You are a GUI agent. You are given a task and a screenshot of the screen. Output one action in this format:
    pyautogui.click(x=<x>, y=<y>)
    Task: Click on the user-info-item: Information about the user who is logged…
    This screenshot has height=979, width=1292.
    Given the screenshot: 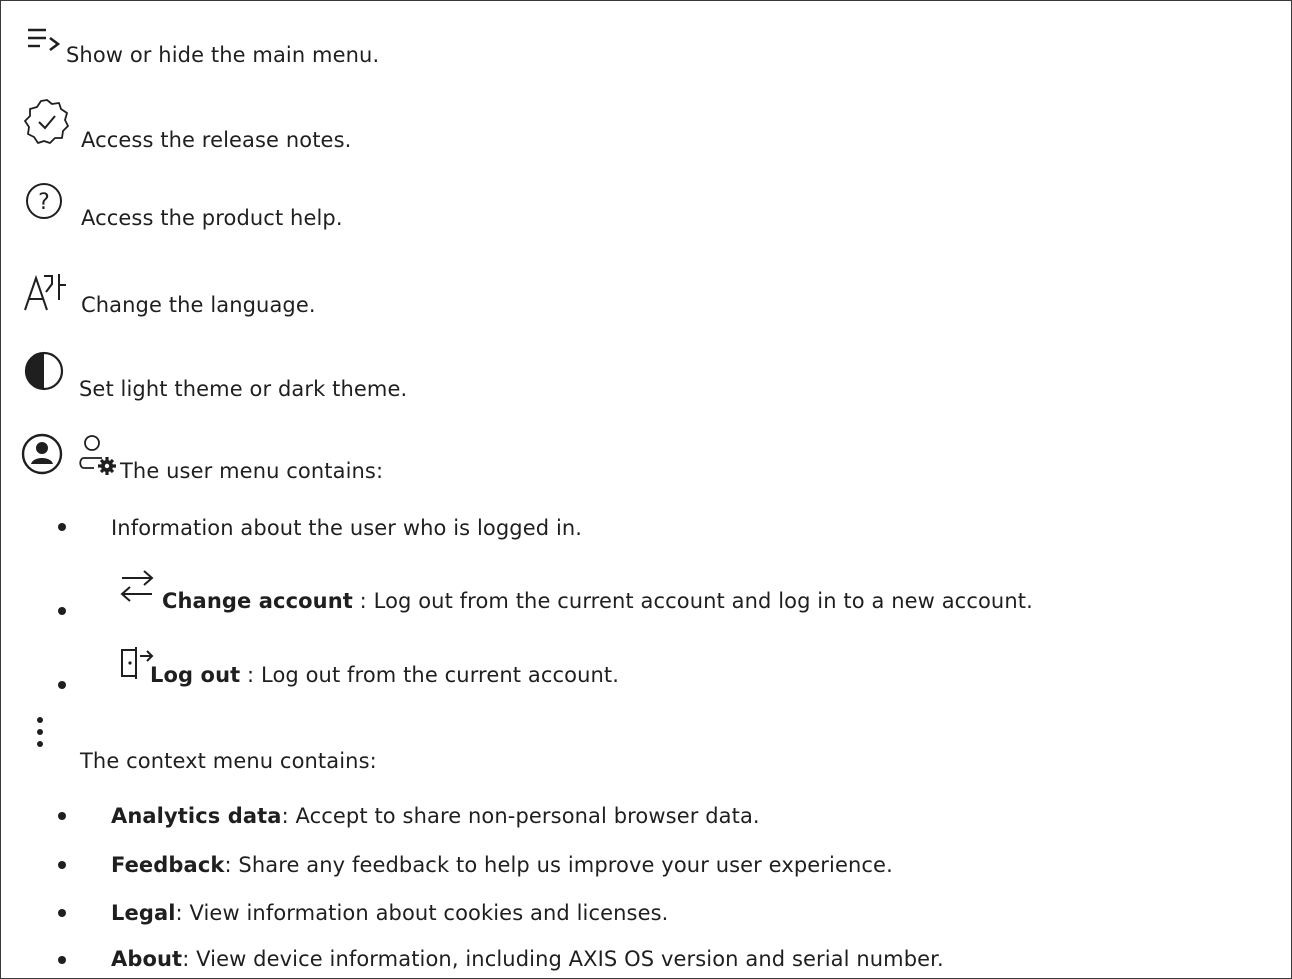 What is the action you would take?
    pyautogui.click(x=346, y=528)
    